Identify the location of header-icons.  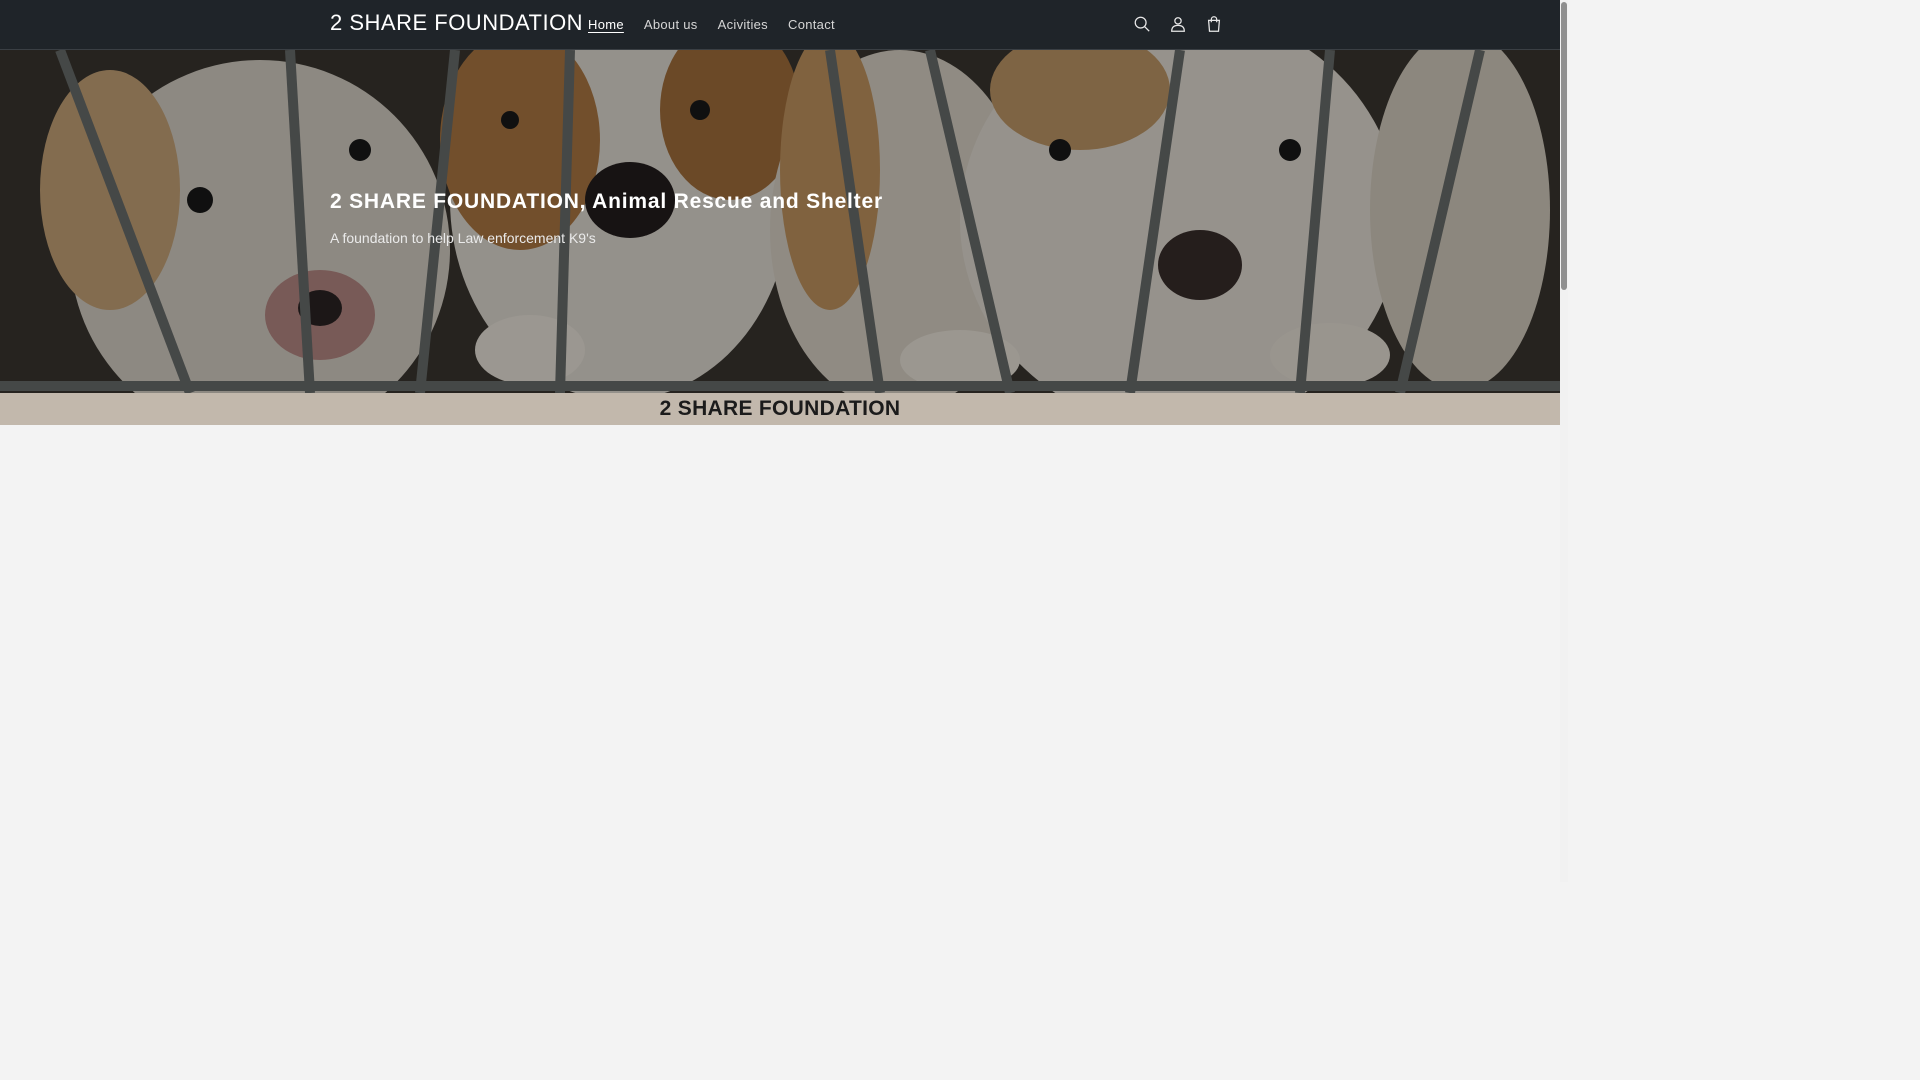
(1178, 24).